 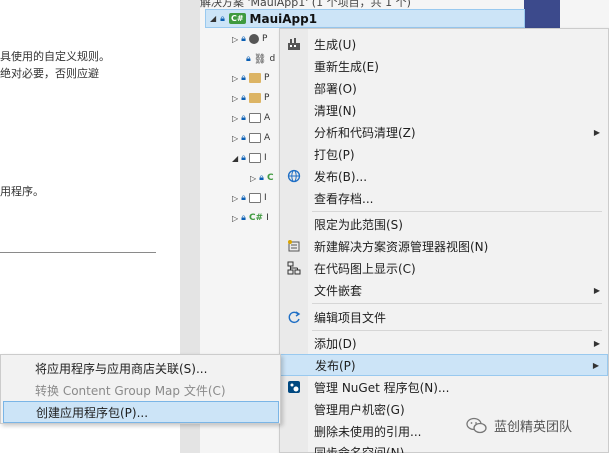 What do you see at coordinates (444, 365) in the screenshot?
I see `menu-item-publish-p: 发布(P) ▶` at bounding box center [444, 365].